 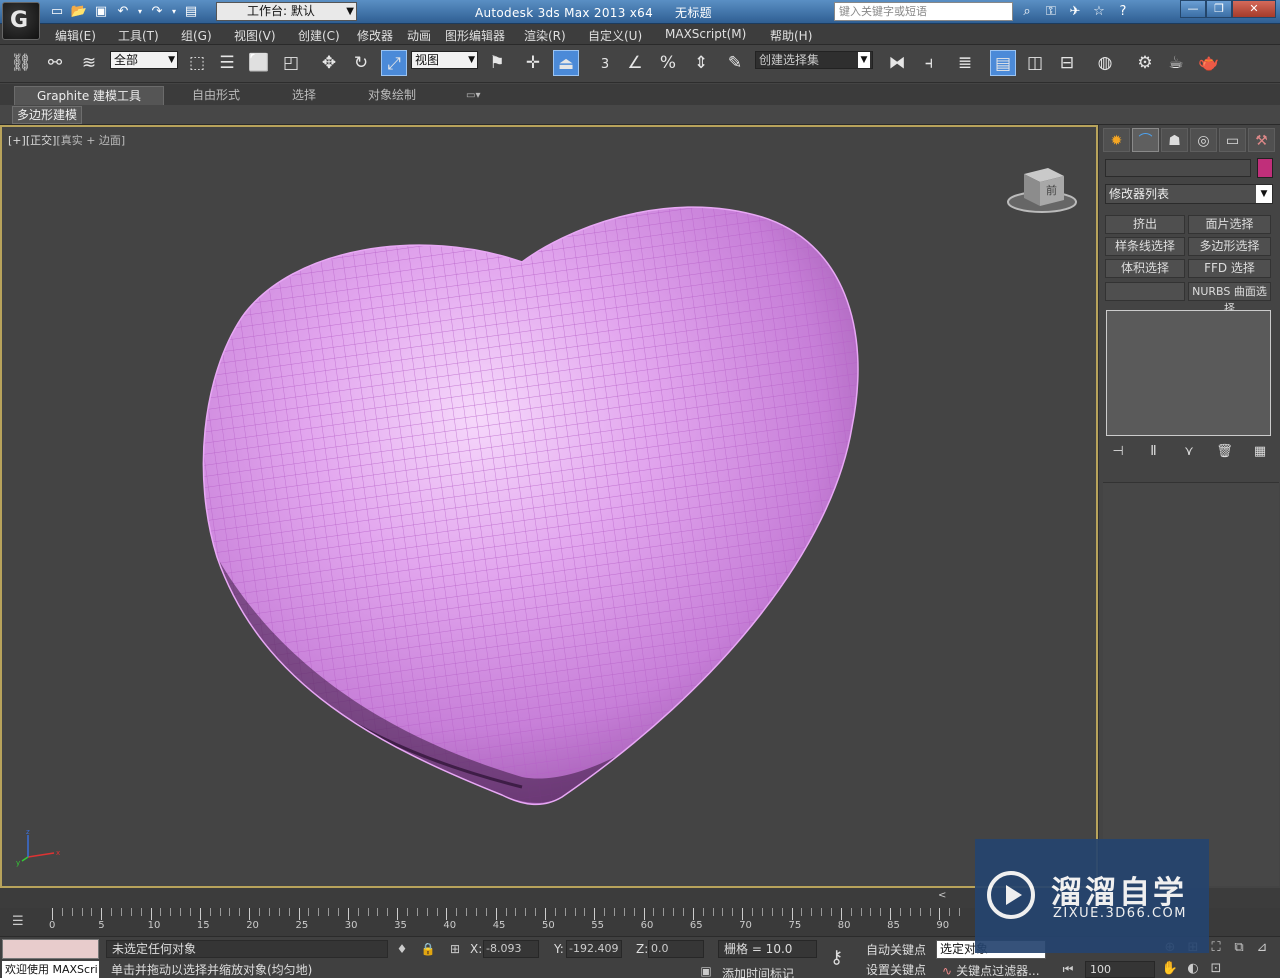 What do you see at coordinates (1239, 948) in the screenshot?
I see `zoom-extents-all-icon: ⧉` at bounding box center [1239, 948].